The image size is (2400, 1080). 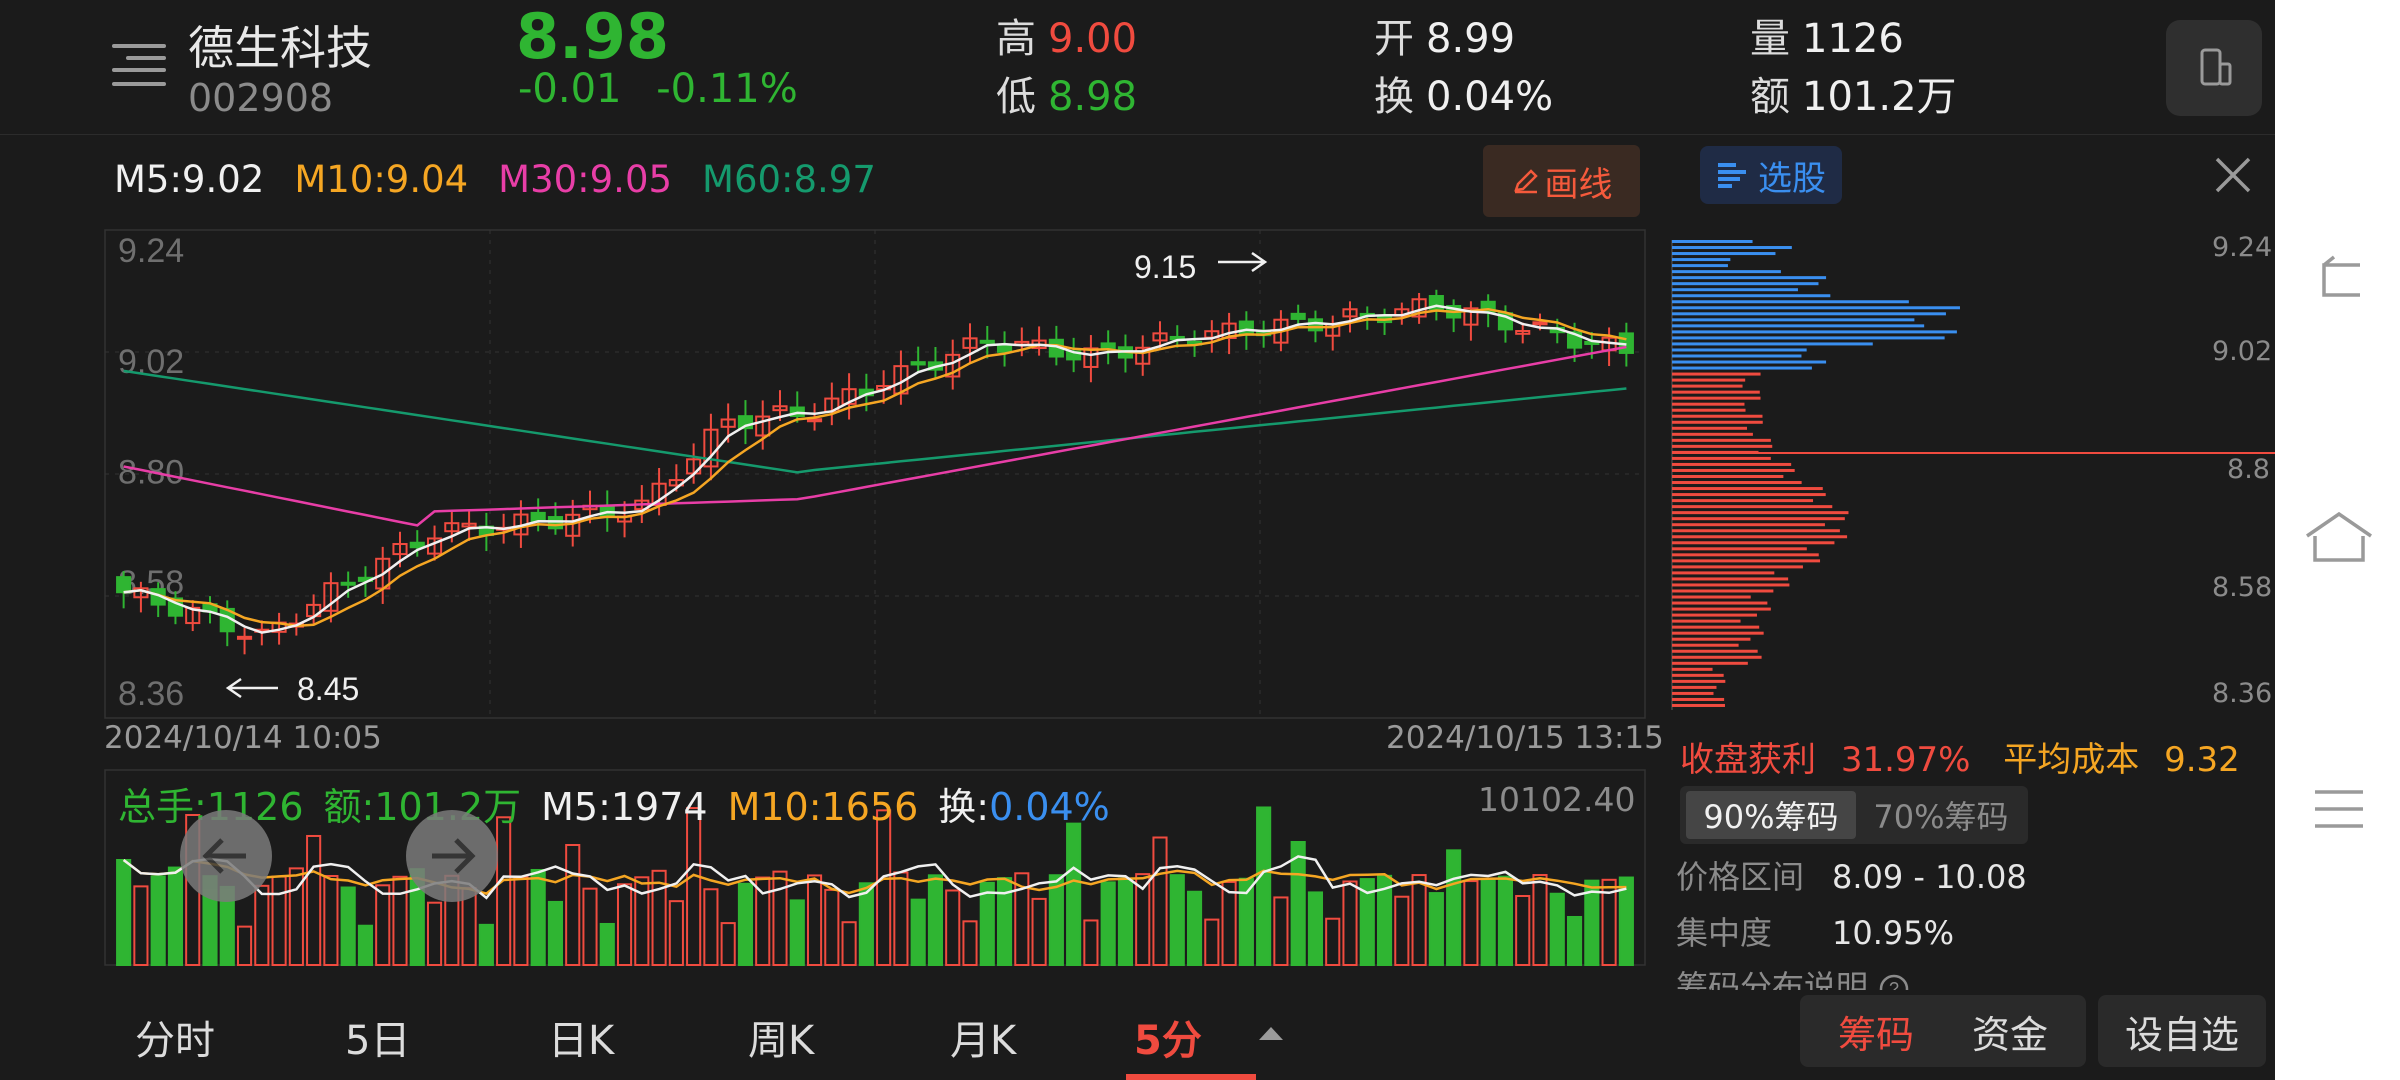 What do you see at coordinates (2339, 809) in the screenshot?
I see `recents-menu-icon` at bounding box center [2339, 809].